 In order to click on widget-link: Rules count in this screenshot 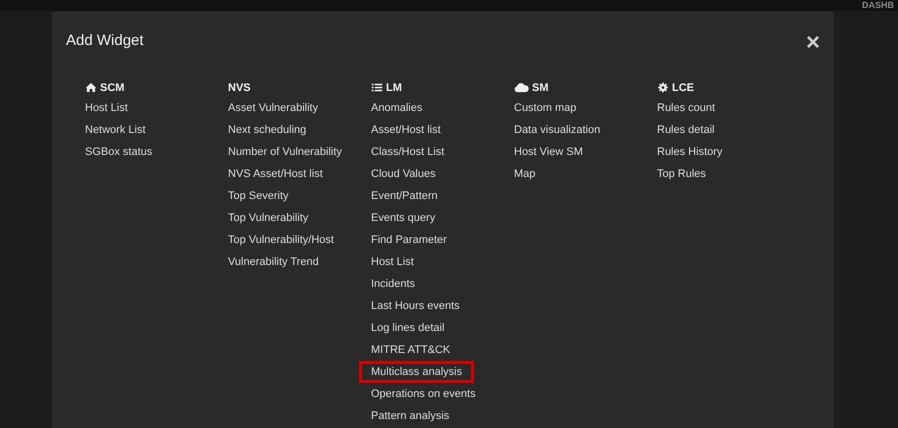, I will do `click(686, 108)`.